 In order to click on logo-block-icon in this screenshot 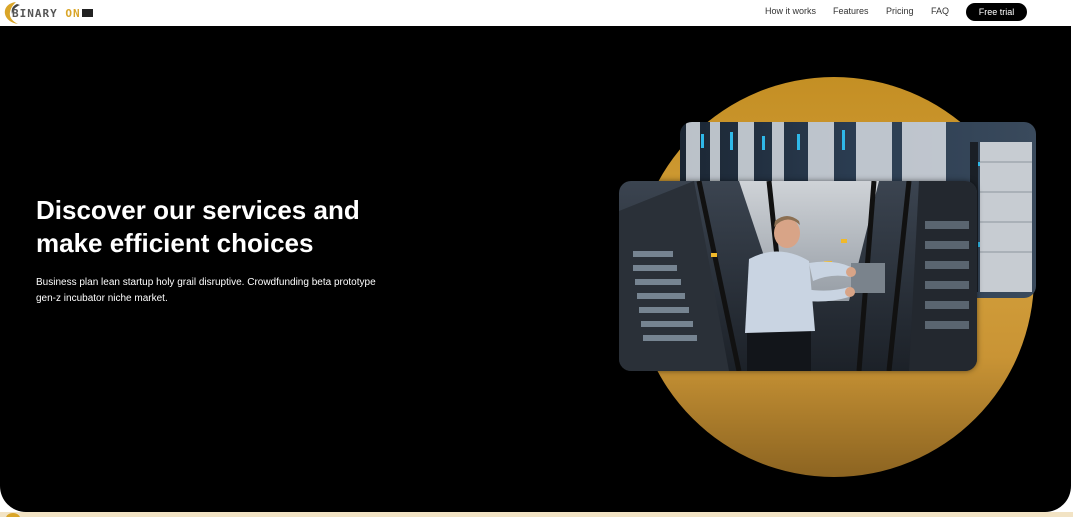, I will do `click(87, 13)`.